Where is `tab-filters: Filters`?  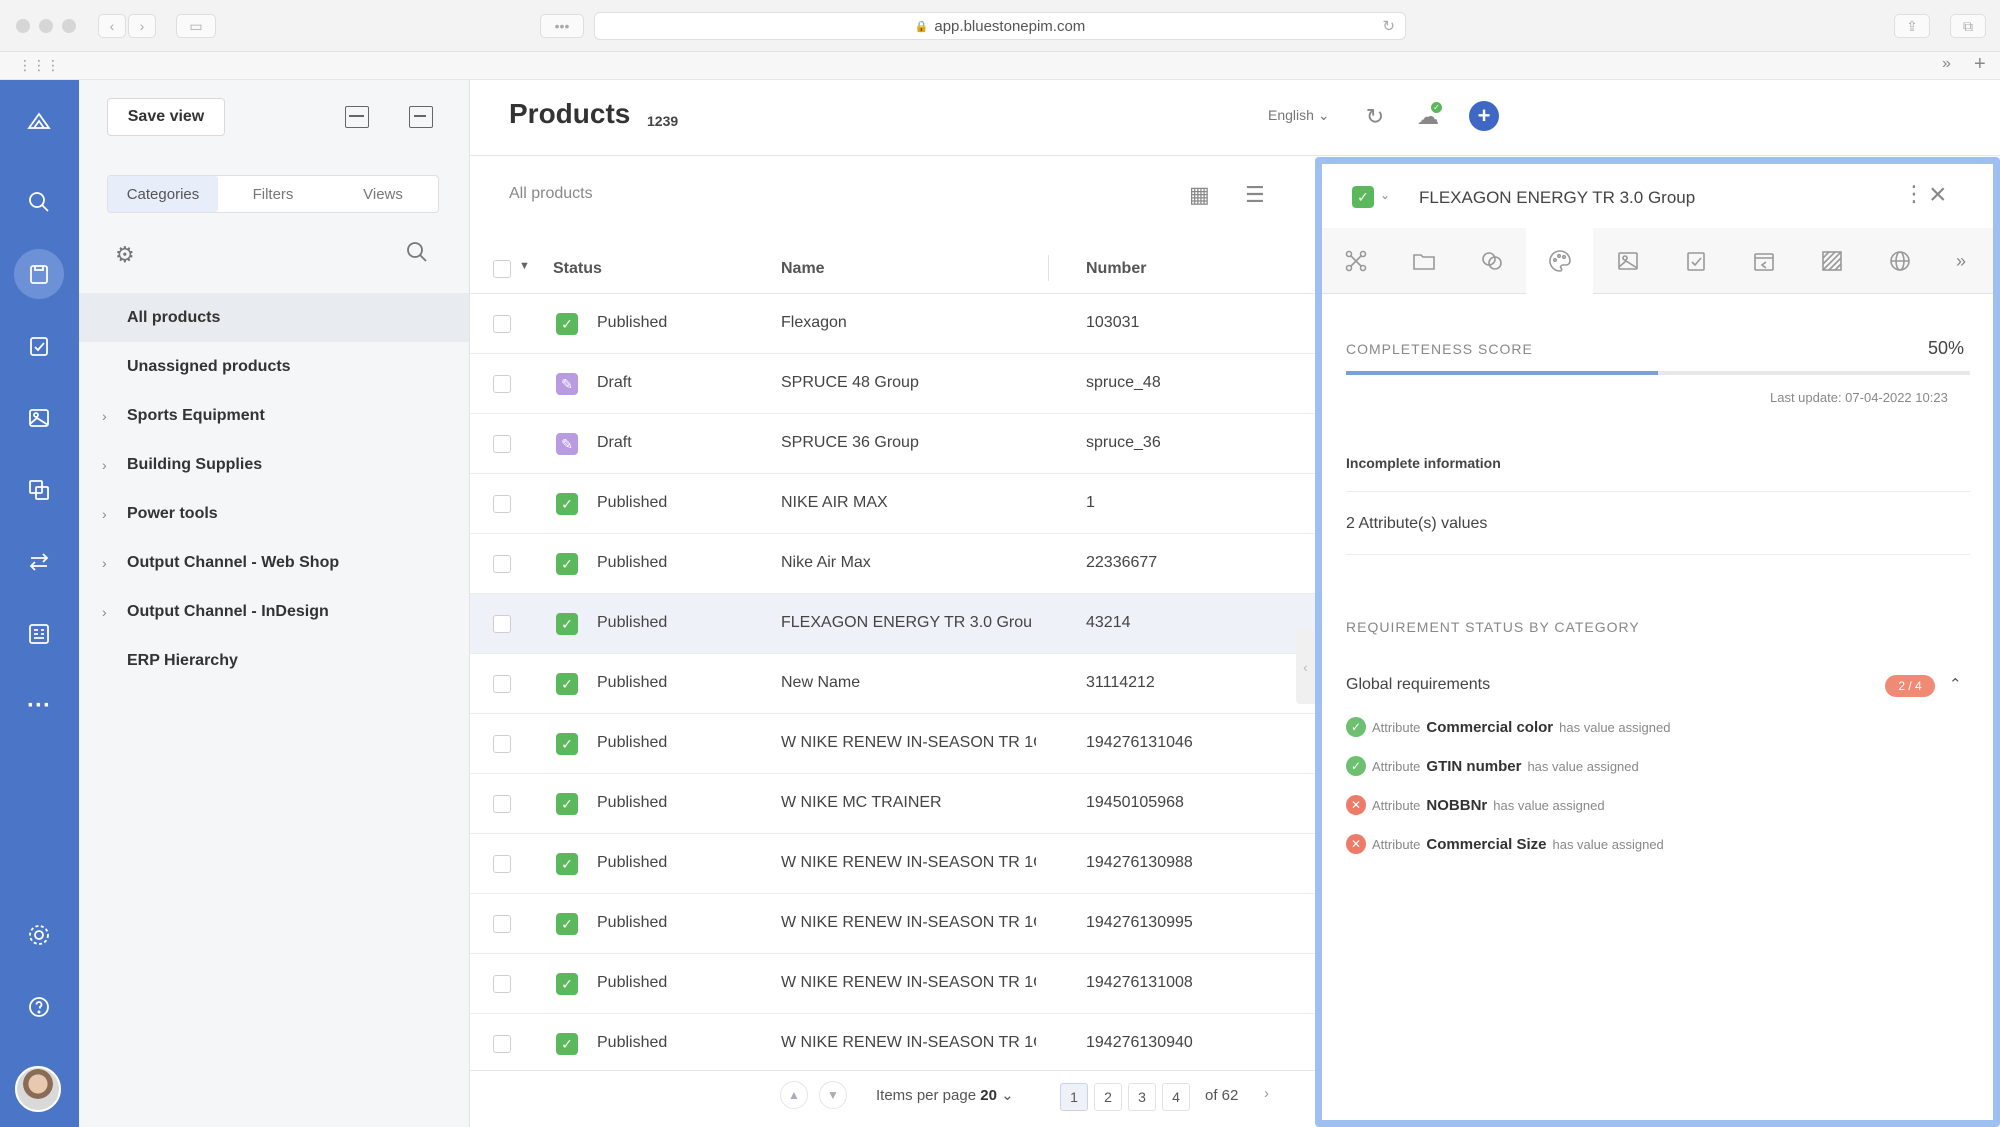 tab-filters: Filters is located at coordinates (273, 194).